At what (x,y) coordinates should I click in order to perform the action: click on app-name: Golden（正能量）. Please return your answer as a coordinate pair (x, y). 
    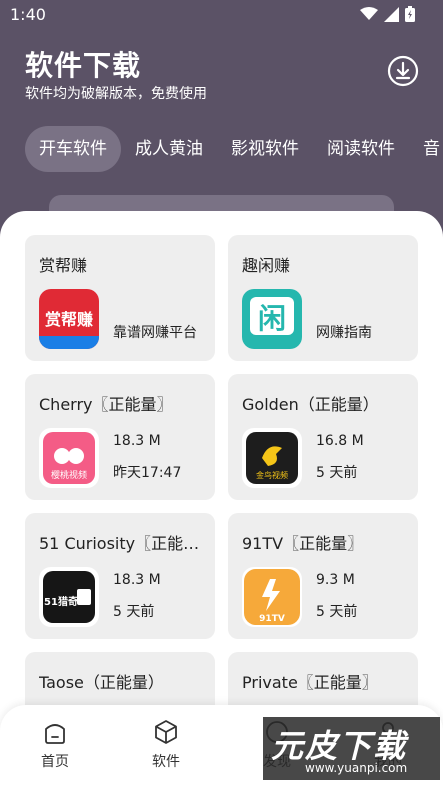
    Looking at the image, I should click on (310, 404).